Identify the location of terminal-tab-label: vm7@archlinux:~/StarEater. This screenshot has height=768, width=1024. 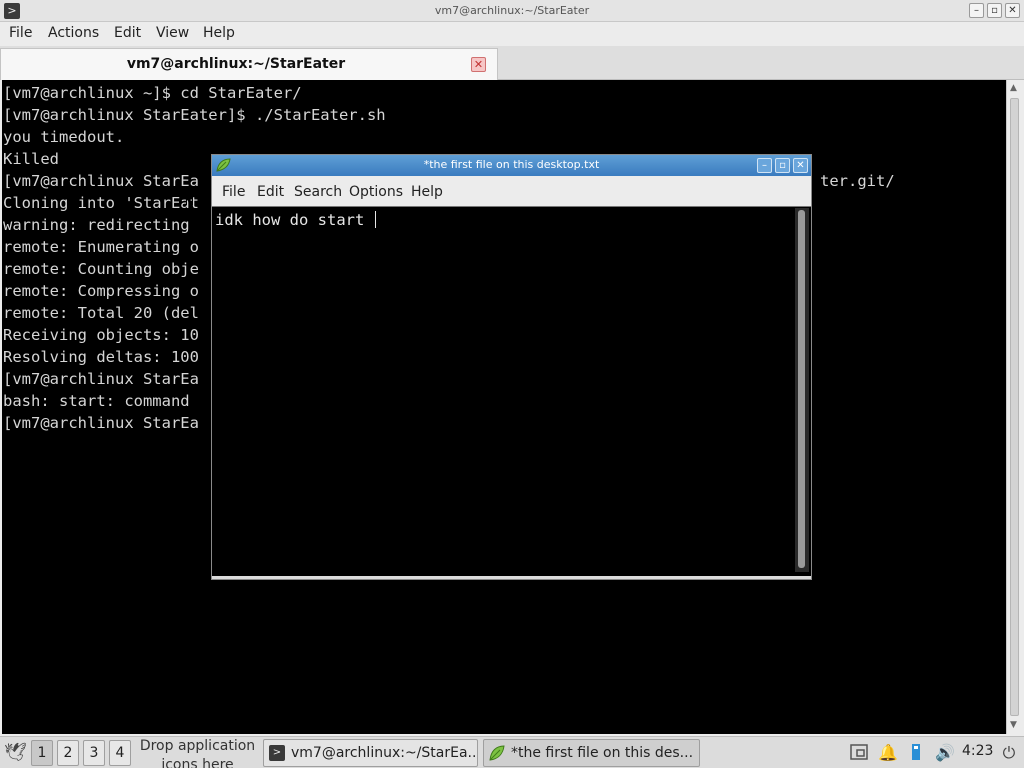
(236, 64).